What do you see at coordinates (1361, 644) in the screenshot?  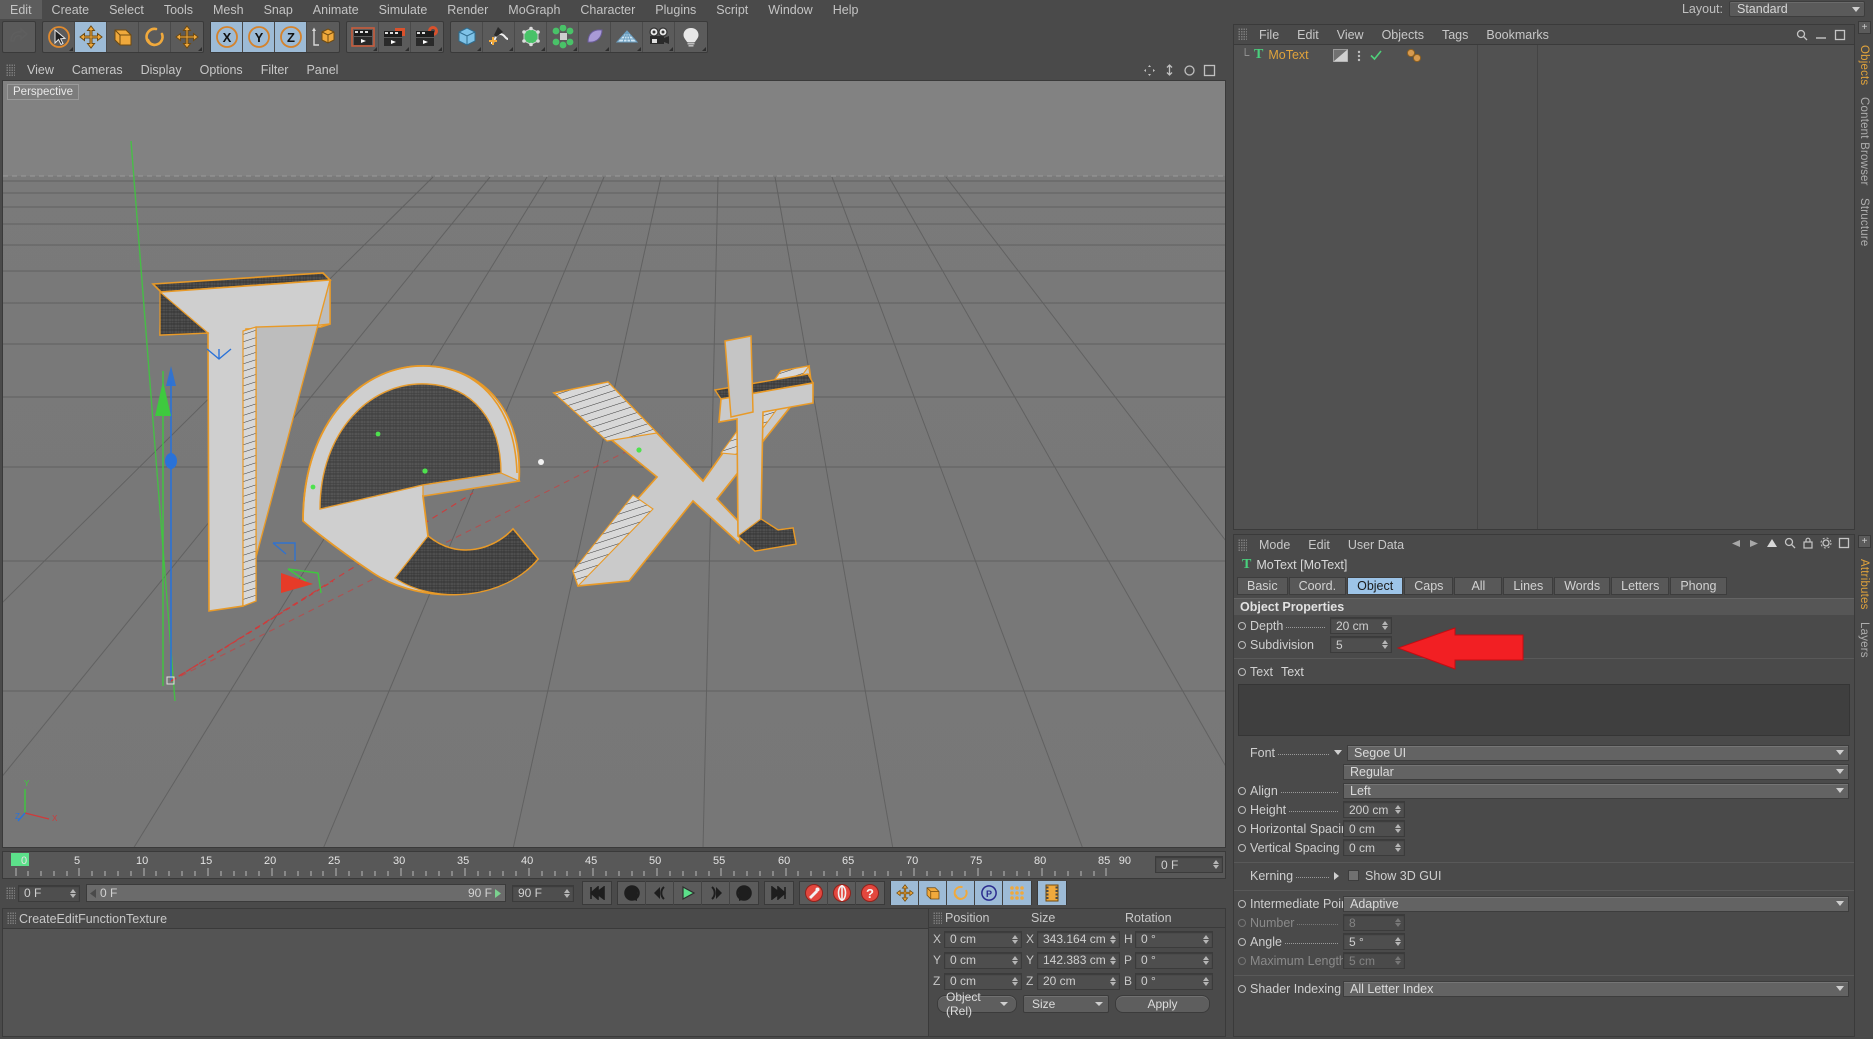 I see `subdivision-field: 5` at bounding box center [1361, 644].